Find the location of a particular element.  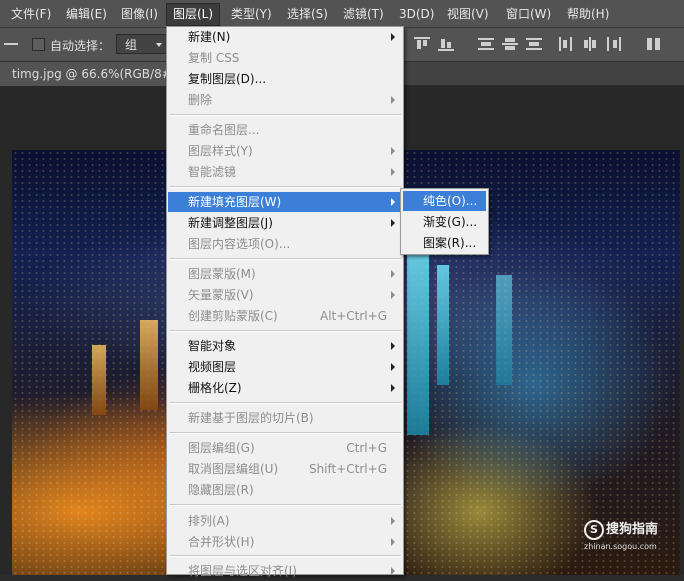

menu-item-delete: 删除 is located at coordinates (285, 100).